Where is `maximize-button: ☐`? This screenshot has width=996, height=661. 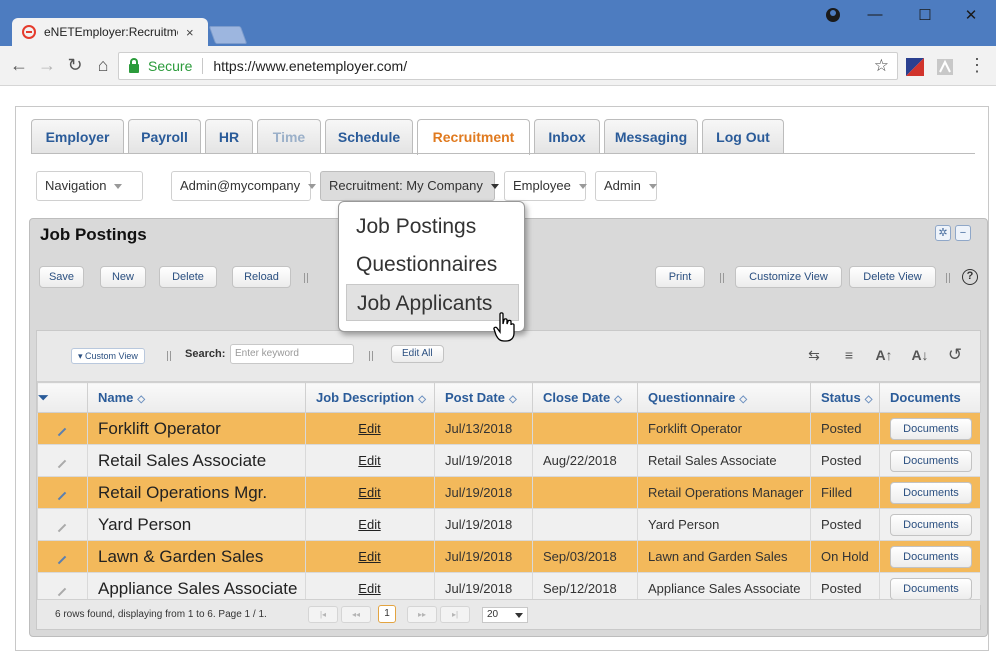
maximize-button: ☐ is located at coordinates (925, 15).